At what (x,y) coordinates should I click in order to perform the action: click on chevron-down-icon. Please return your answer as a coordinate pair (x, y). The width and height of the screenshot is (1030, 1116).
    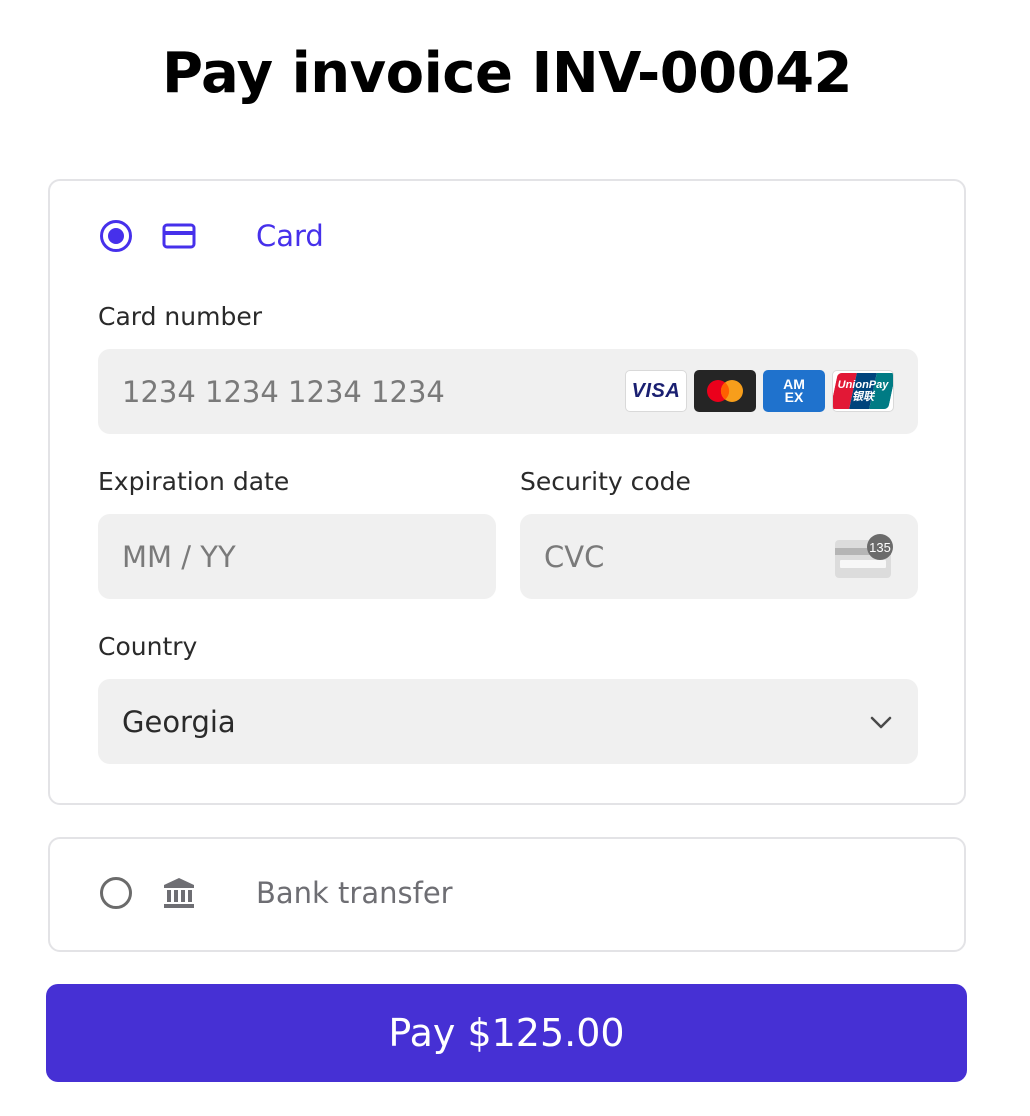
    Looking at the image, I should click on (881, 722).